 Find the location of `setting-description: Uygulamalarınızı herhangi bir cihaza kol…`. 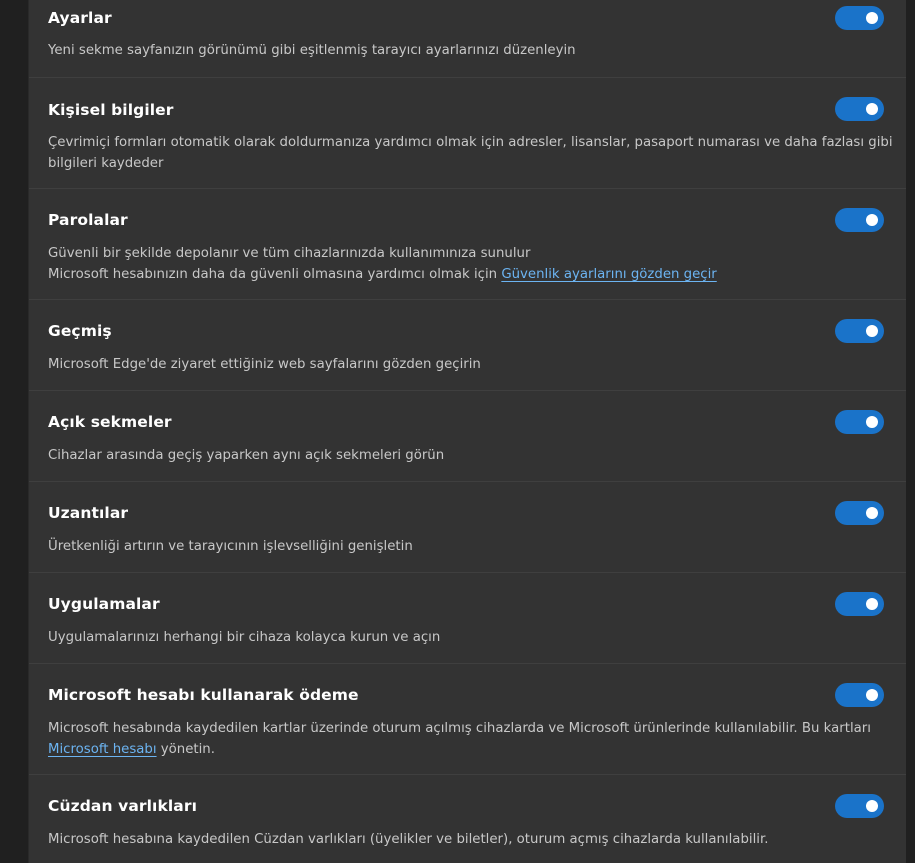

setting-description: Uygulamalarınızı herhangi bir cihaza kol… is located at coordinates (244, 637).